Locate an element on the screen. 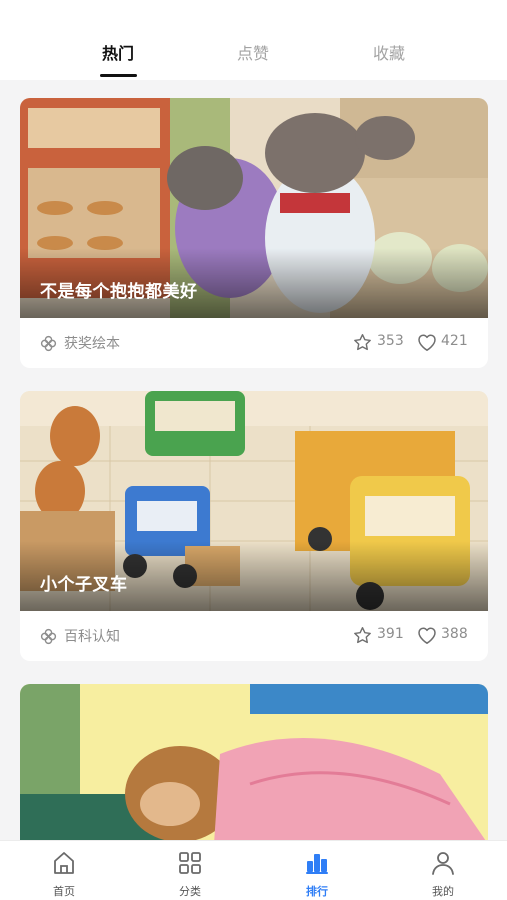  nav-home: 首页 is located at coordinates (64, 870).